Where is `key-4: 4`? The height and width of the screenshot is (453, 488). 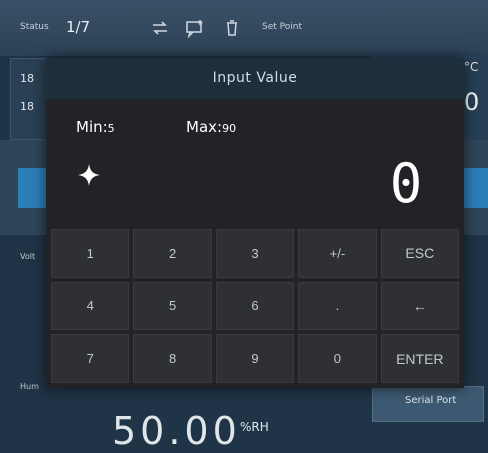 key-4: 4 is located at coordinates (90, 306).